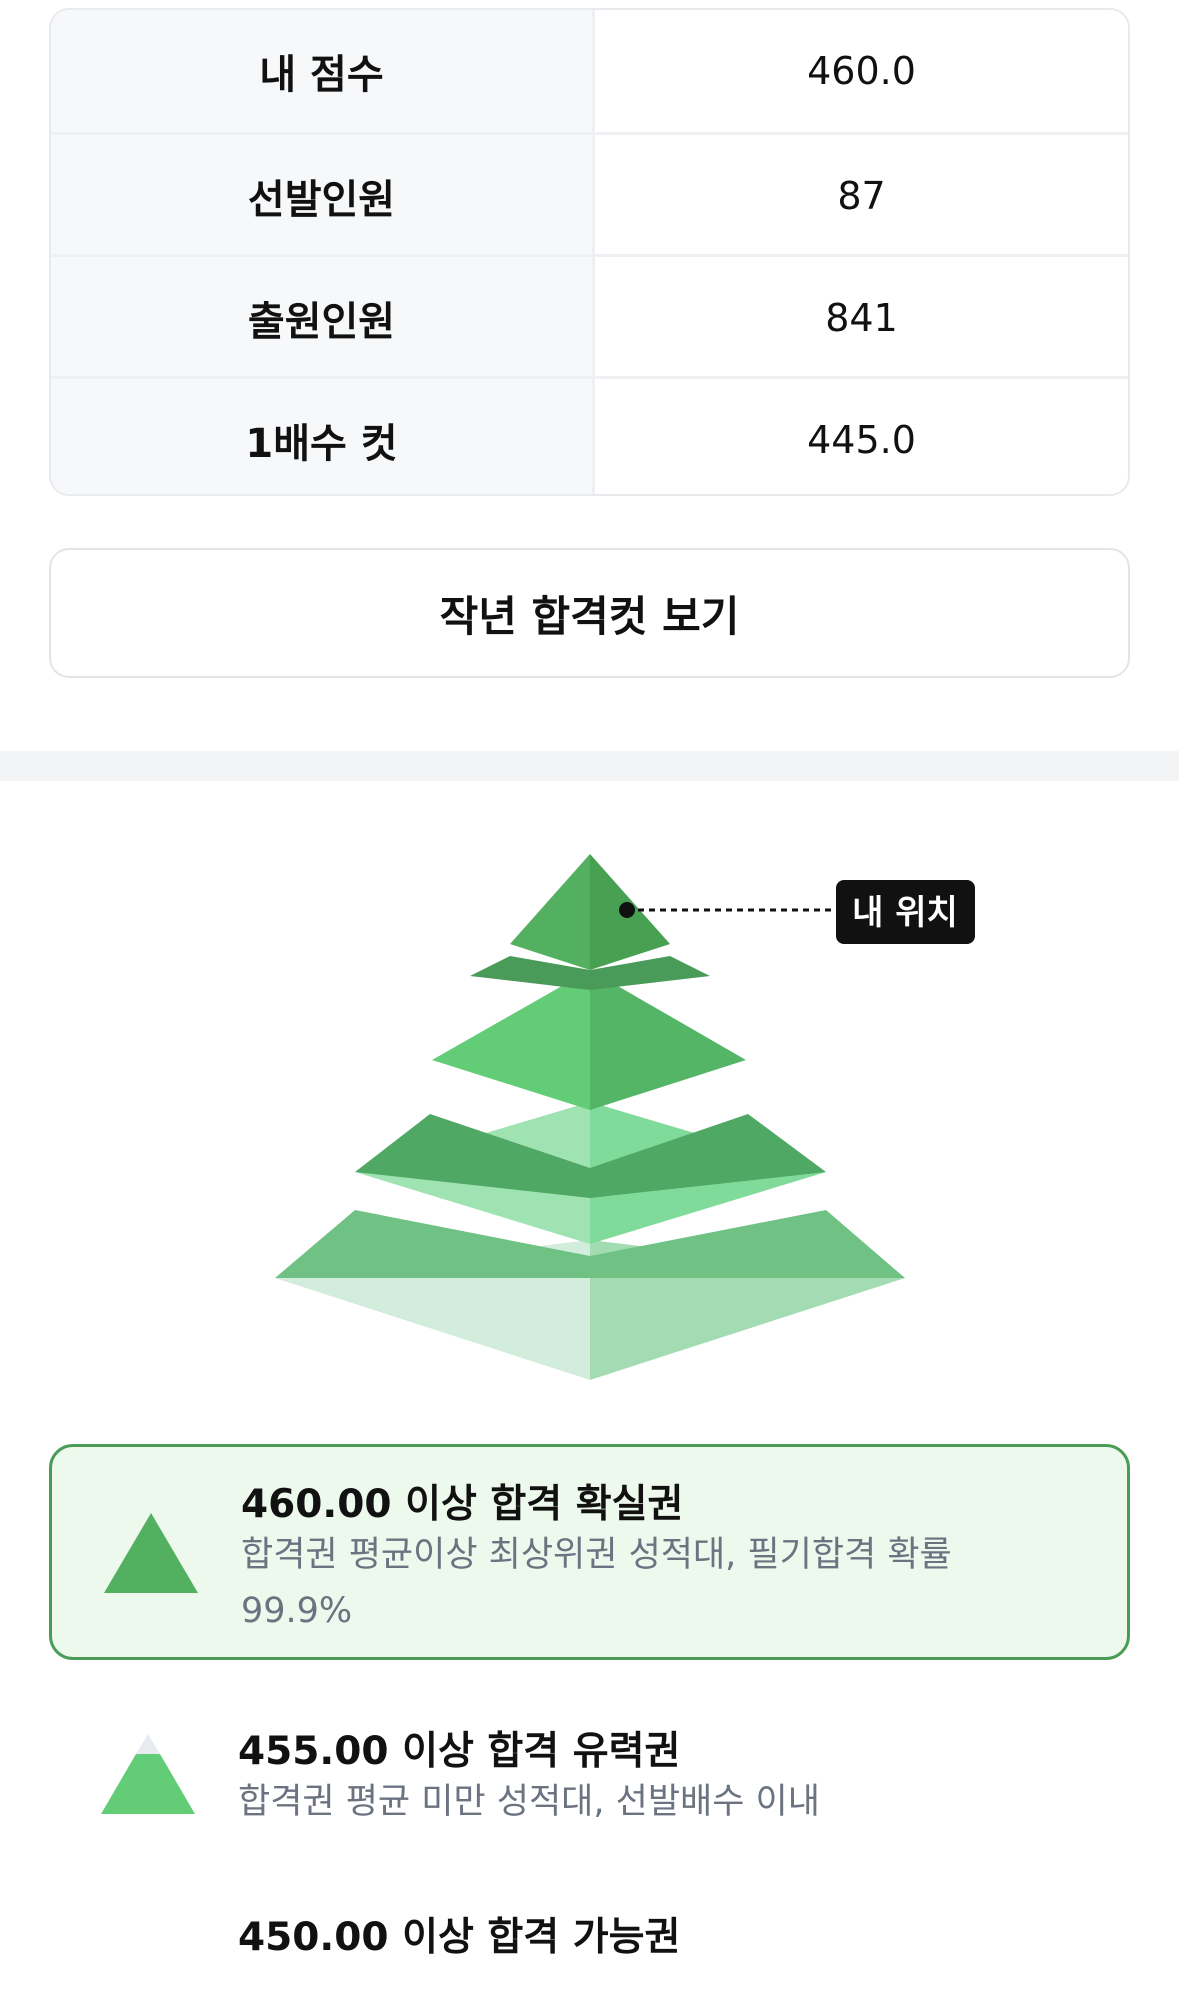 Image resolution: width=1179 pixels, height=2000 pixels. What do you see at coordinates (905, 913) in the screenshot?
I see `my-position-label: 내 위치` at bounding box center [905, 913].